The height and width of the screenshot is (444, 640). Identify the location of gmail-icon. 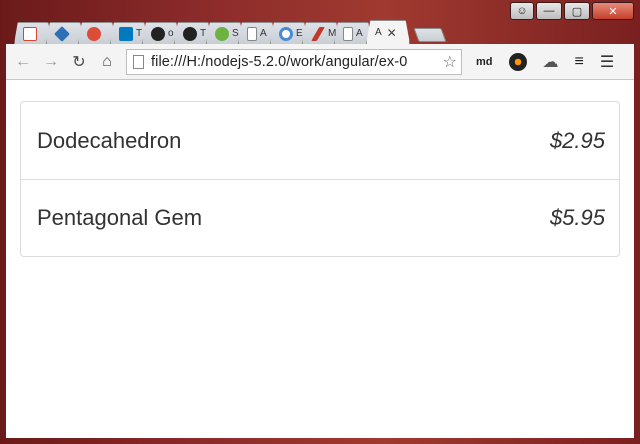
(30, 33).